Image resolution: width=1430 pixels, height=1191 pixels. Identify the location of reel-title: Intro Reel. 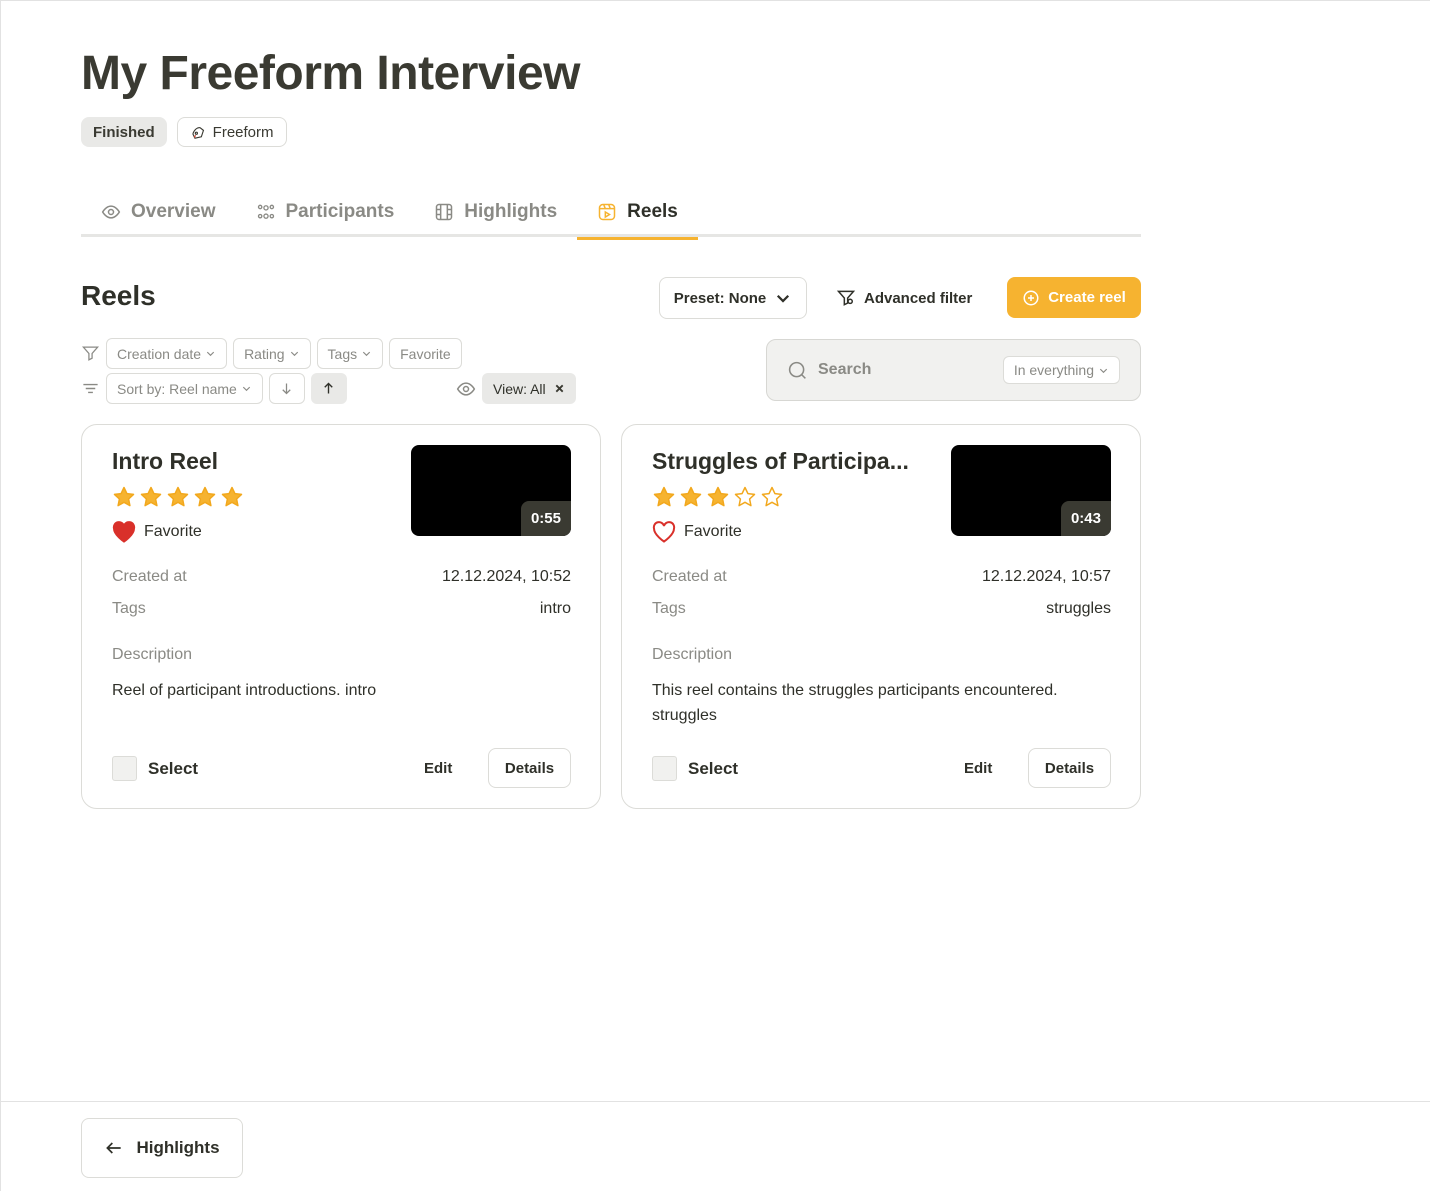
(165, 461).